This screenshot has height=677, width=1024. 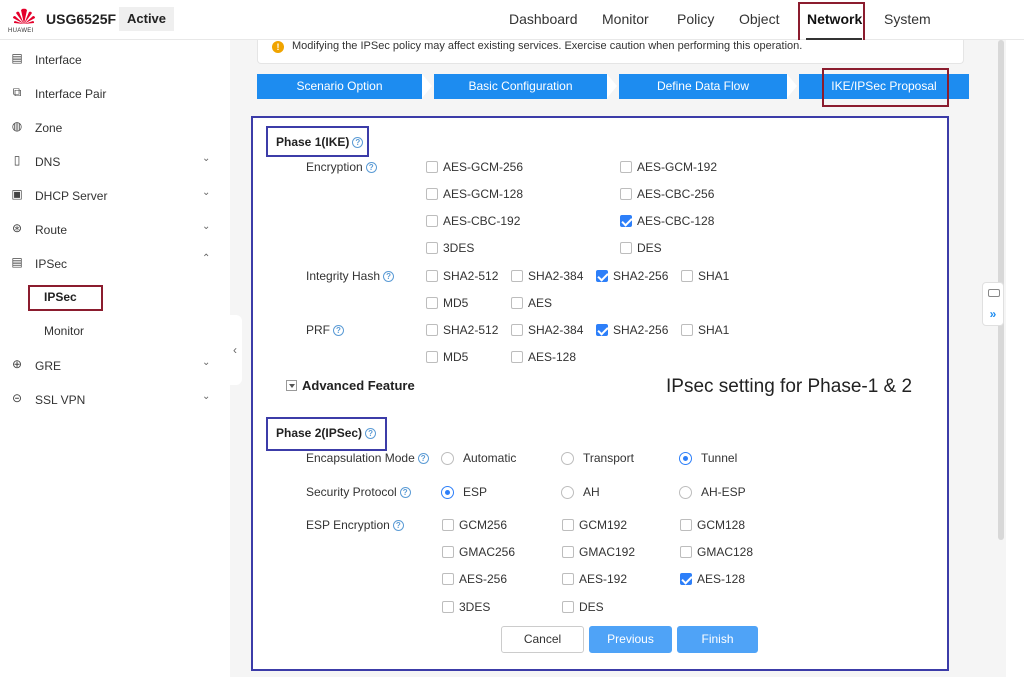 What do you see at coordinates (695, 19) in the screenshot?
I see `nav-policy: Policy` at bounding box center [695, 19].